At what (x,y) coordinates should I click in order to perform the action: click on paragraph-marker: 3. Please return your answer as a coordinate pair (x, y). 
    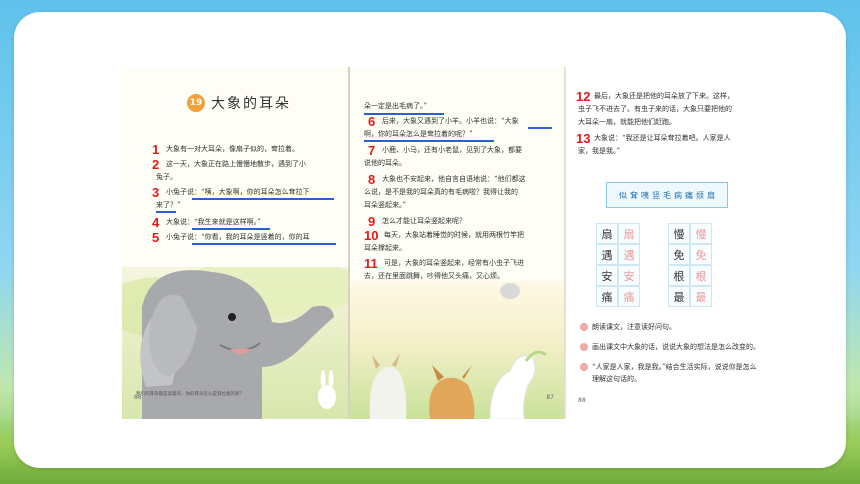
    Looking at the image, I should click on (156, 192).